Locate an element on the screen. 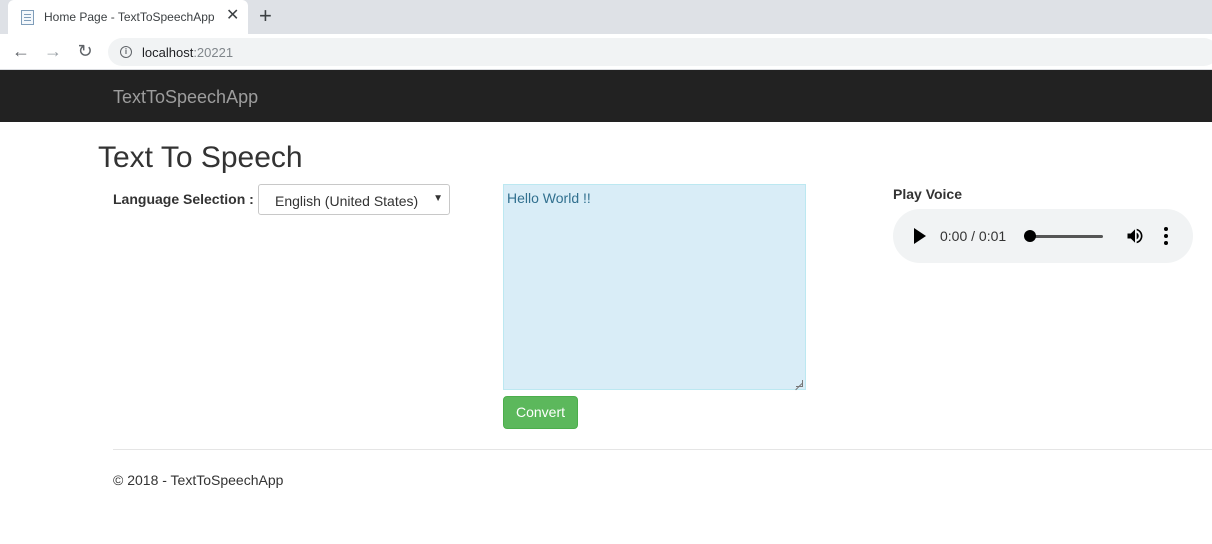  tab-strip: Home Page - TextToSpeechApp ✕ + is located at coordinates (606, 17).